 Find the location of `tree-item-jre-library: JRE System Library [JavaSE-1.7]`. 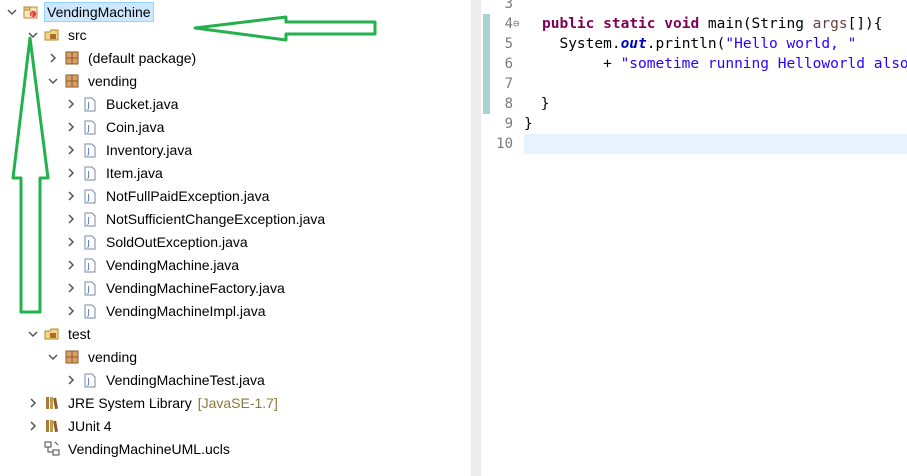

tree-item-jre-library: JRE System Library [JavaSE-1.7] is located at coordinates (152, 403).